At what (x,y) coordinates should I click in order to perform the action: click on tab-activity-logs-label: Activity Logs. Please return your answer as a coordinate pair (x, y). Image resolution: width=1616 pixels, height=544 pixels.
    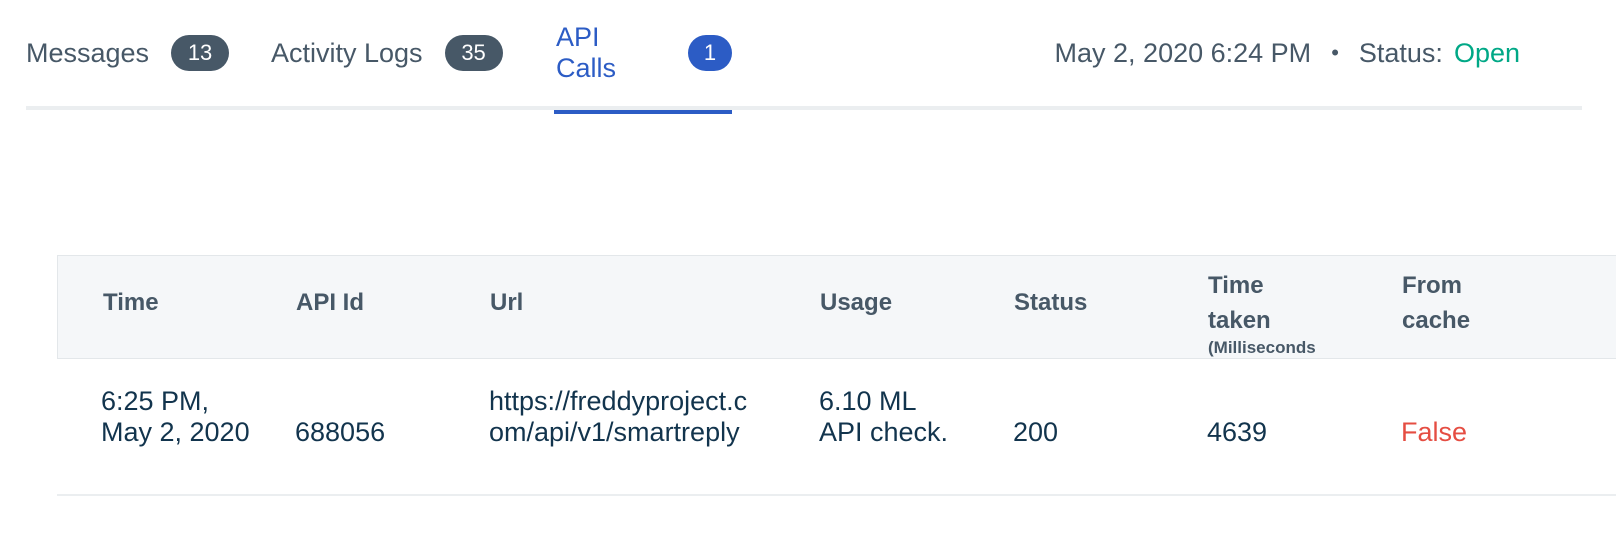
    Looking at the image, I should click on (347, 52).